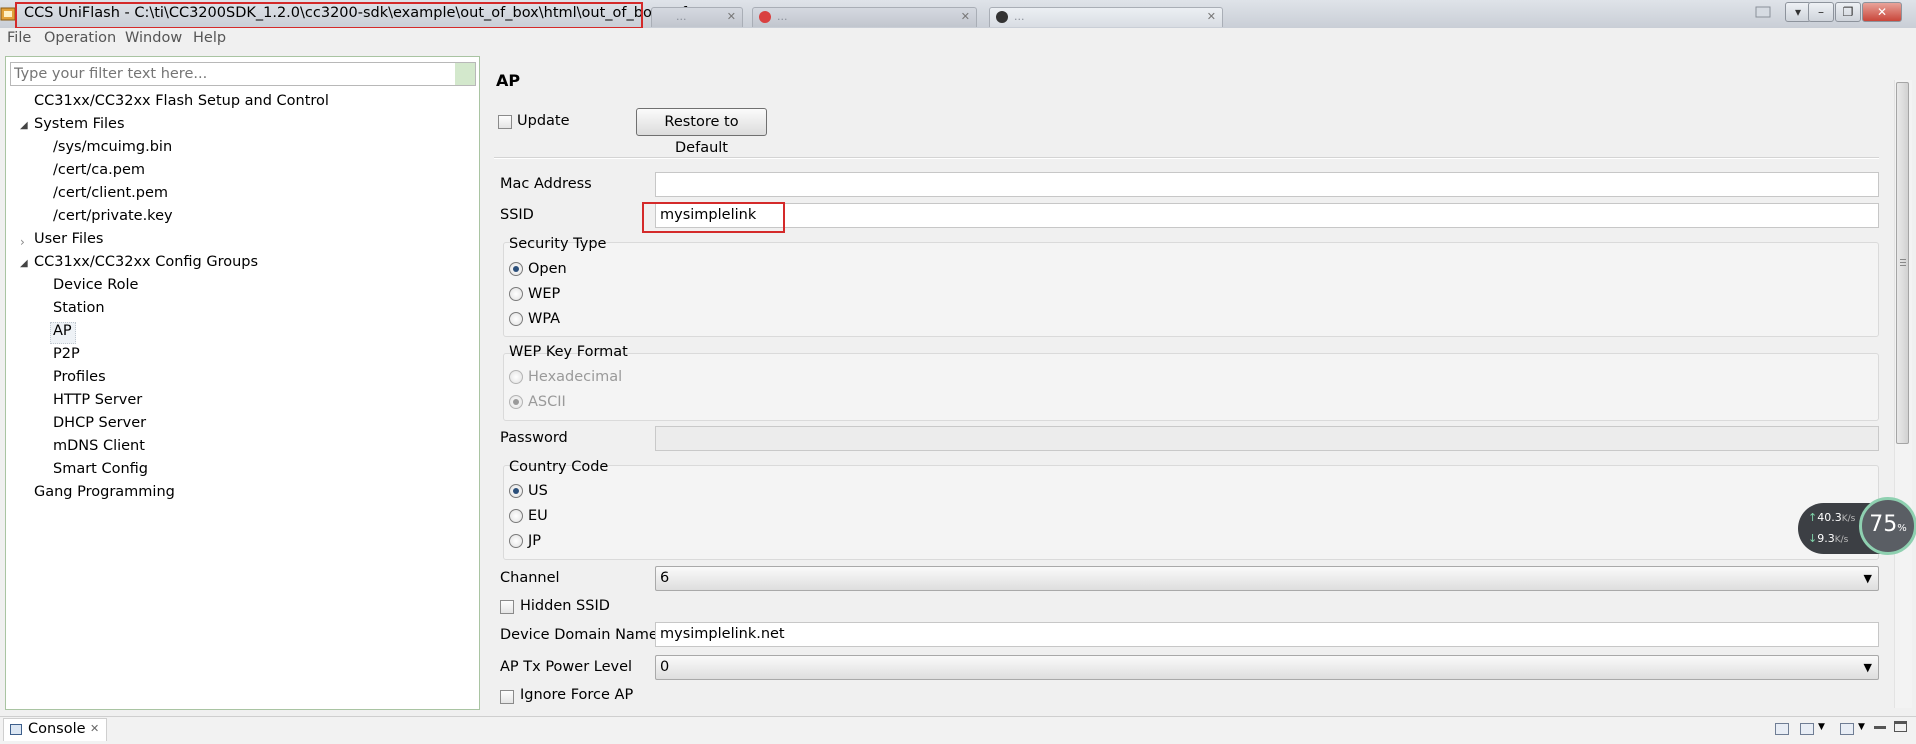  Describe the element at coordinates (1763, 12) in the screenshot. I see `tab-list-icon` at that location.